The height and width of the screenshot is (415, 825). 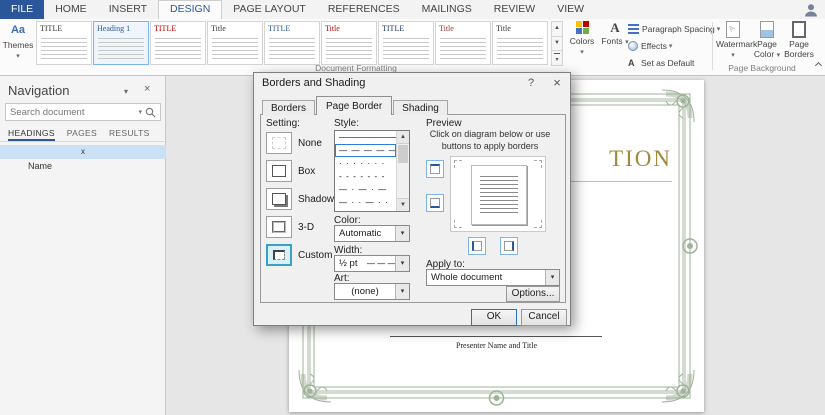 I want to click on dialog-tab: Shading, so click(x=420, y=107).